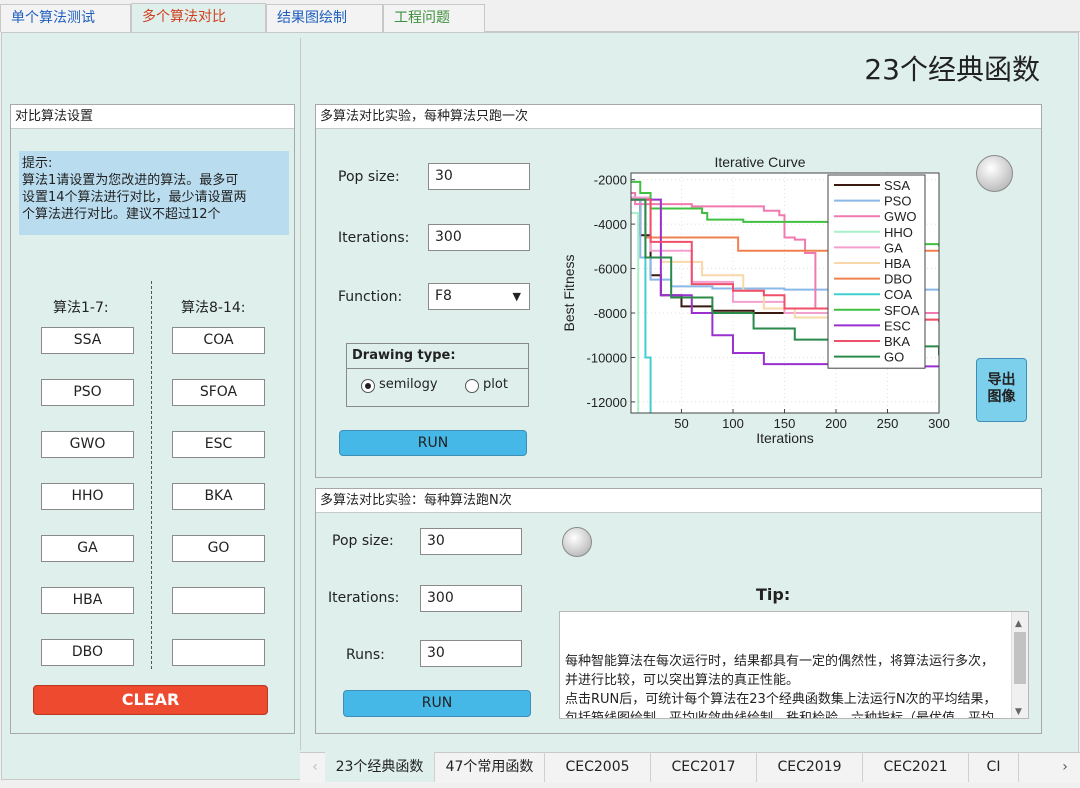 The height and width of the screenshot is (788, 1080). I want to click on column-divider, so click(151, 475).